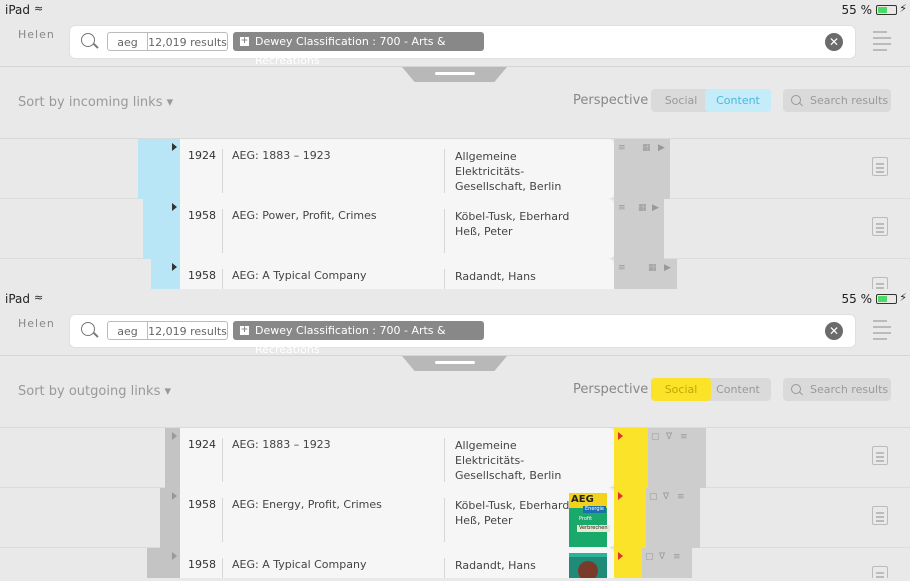 This screenshot has width=910, height=581. What do you see at coordinates (593, 528) in the screenshot?
I see `cover-line: Verbrechen` at bounding box center [593, 528].